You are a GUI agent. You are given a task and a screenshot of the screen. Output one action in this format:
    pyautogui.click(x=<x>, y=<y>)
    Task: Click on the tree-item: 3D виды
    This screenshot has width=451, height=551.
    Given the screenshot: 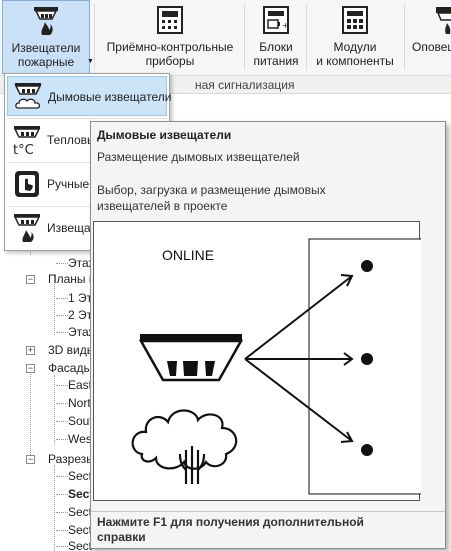 What is the action you would take?
    pyautogui.click(x=71, y=350)
    